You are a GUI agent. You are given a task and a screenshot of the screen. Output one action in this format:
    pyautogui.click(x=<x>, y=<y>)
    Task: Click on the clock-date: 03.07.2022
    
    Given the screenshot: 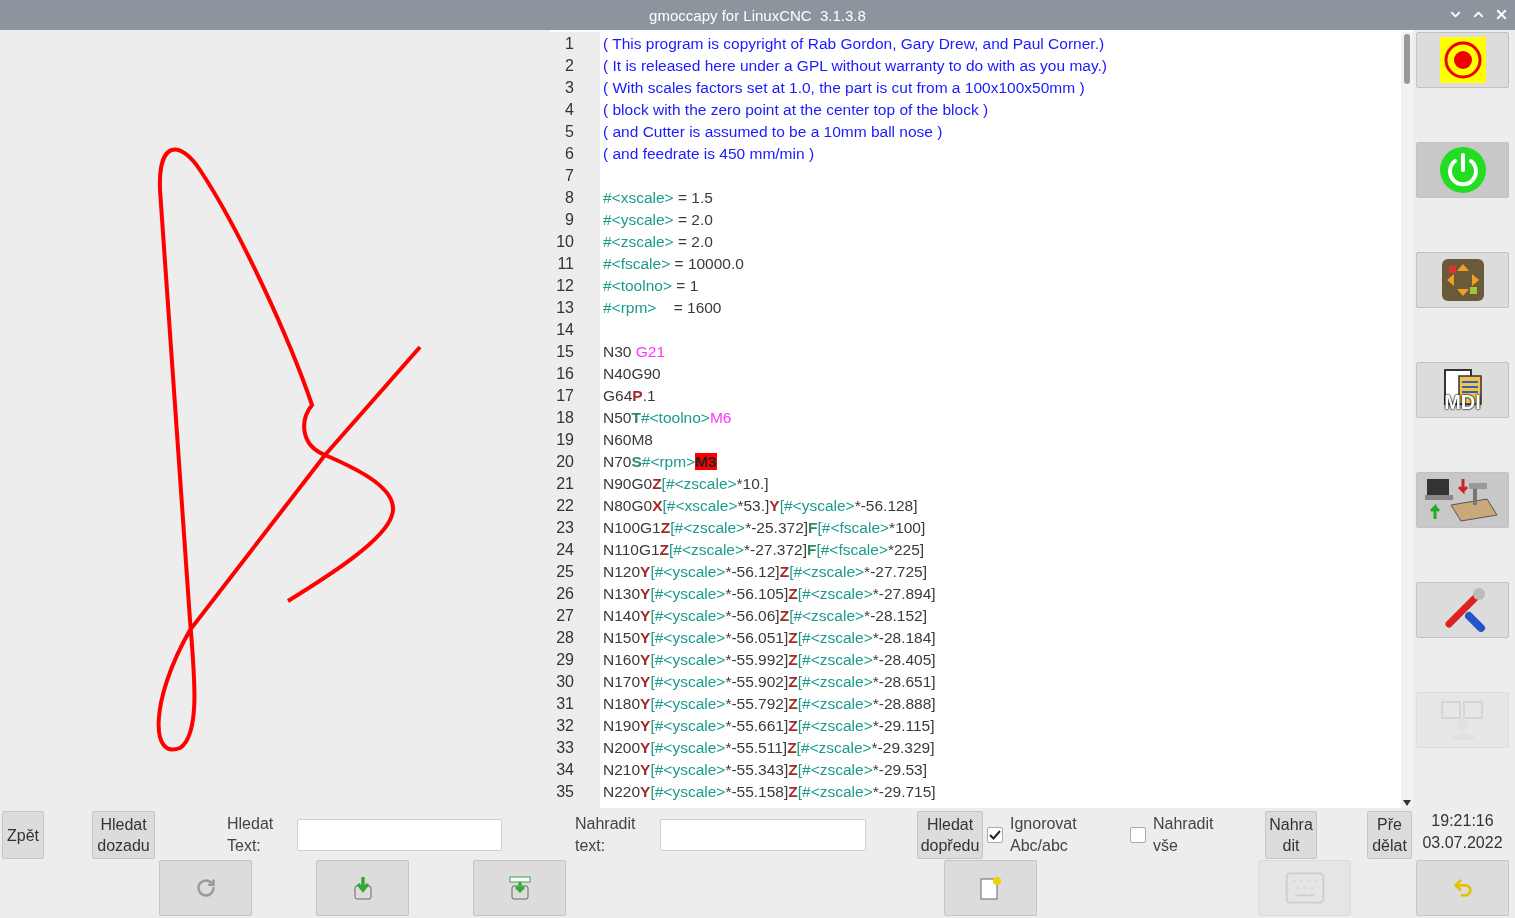 What is the action you would take?
    pyautogui.click(x=1462, y=843)
    